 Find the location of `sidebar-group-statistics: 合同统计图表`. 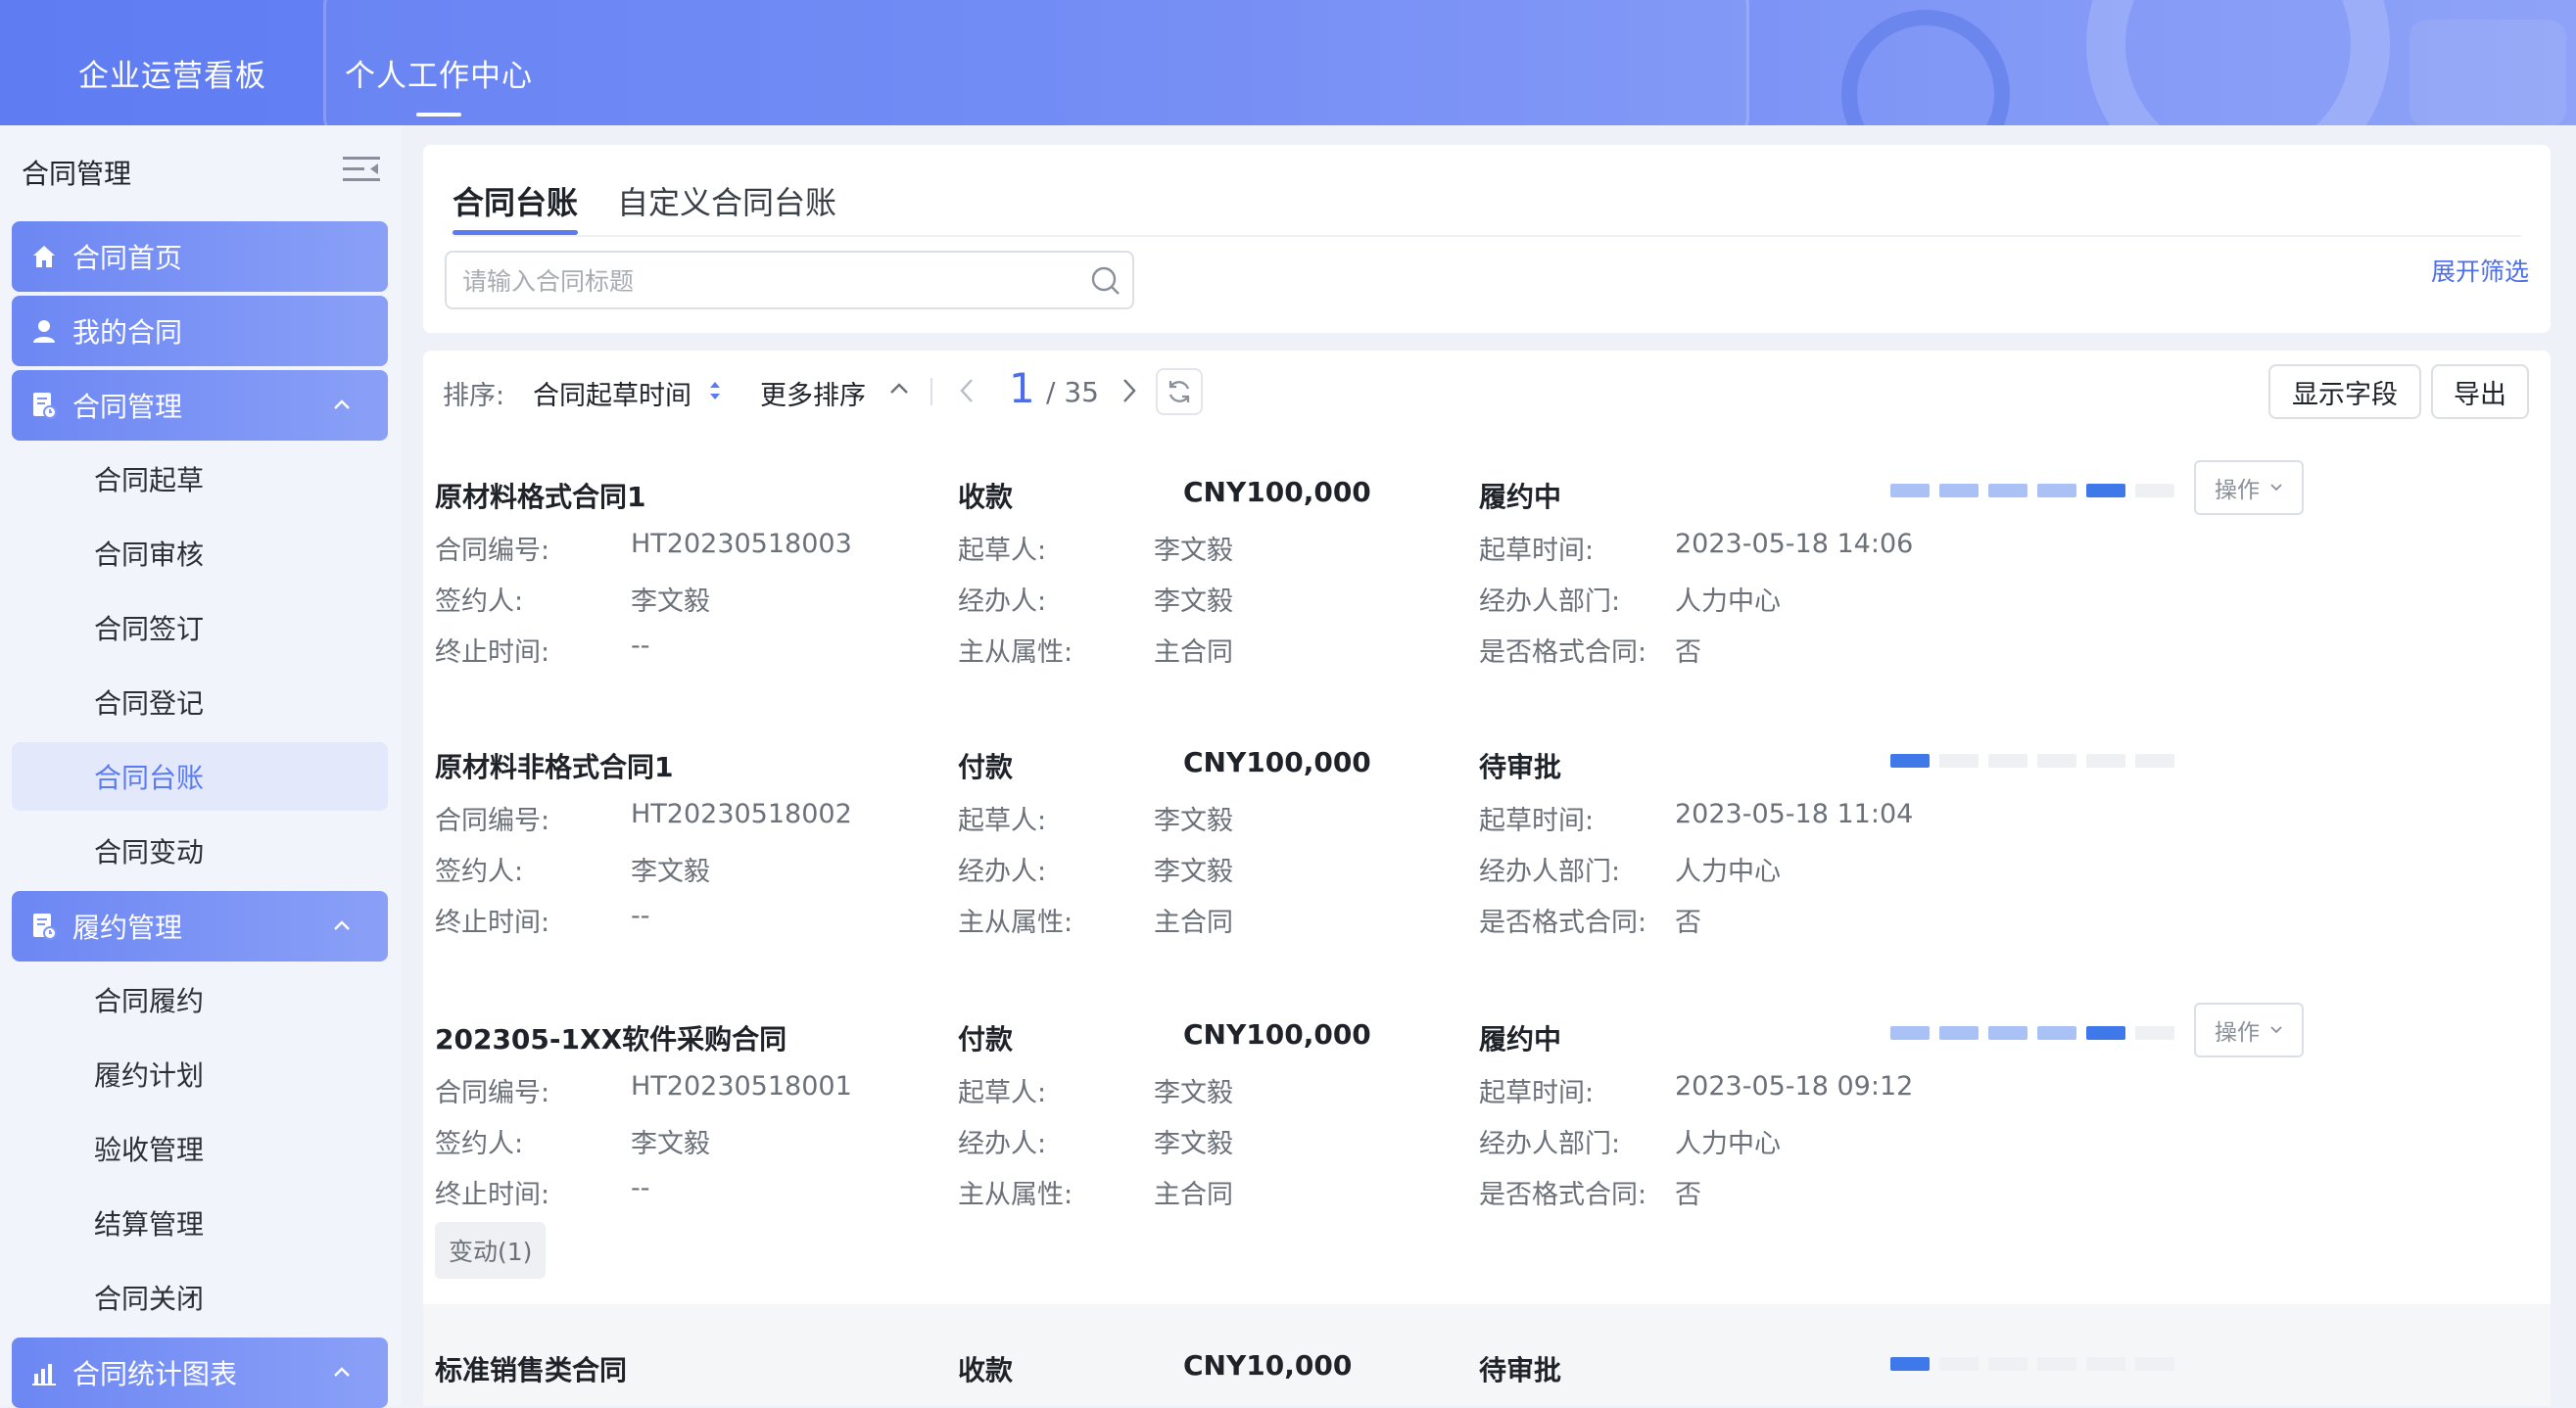

sidebar-group-statistics: 合同统计图表 is located at coordinates (200, 1373).